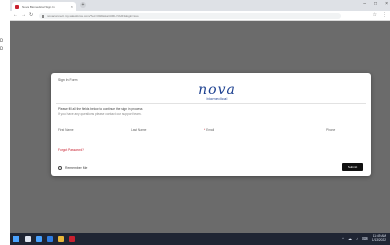 The height and width of the screenshot is (245, 390). Describe the element at coordinates (364, 4) in the screenshot. I see `minimize-icon: –` at that location.